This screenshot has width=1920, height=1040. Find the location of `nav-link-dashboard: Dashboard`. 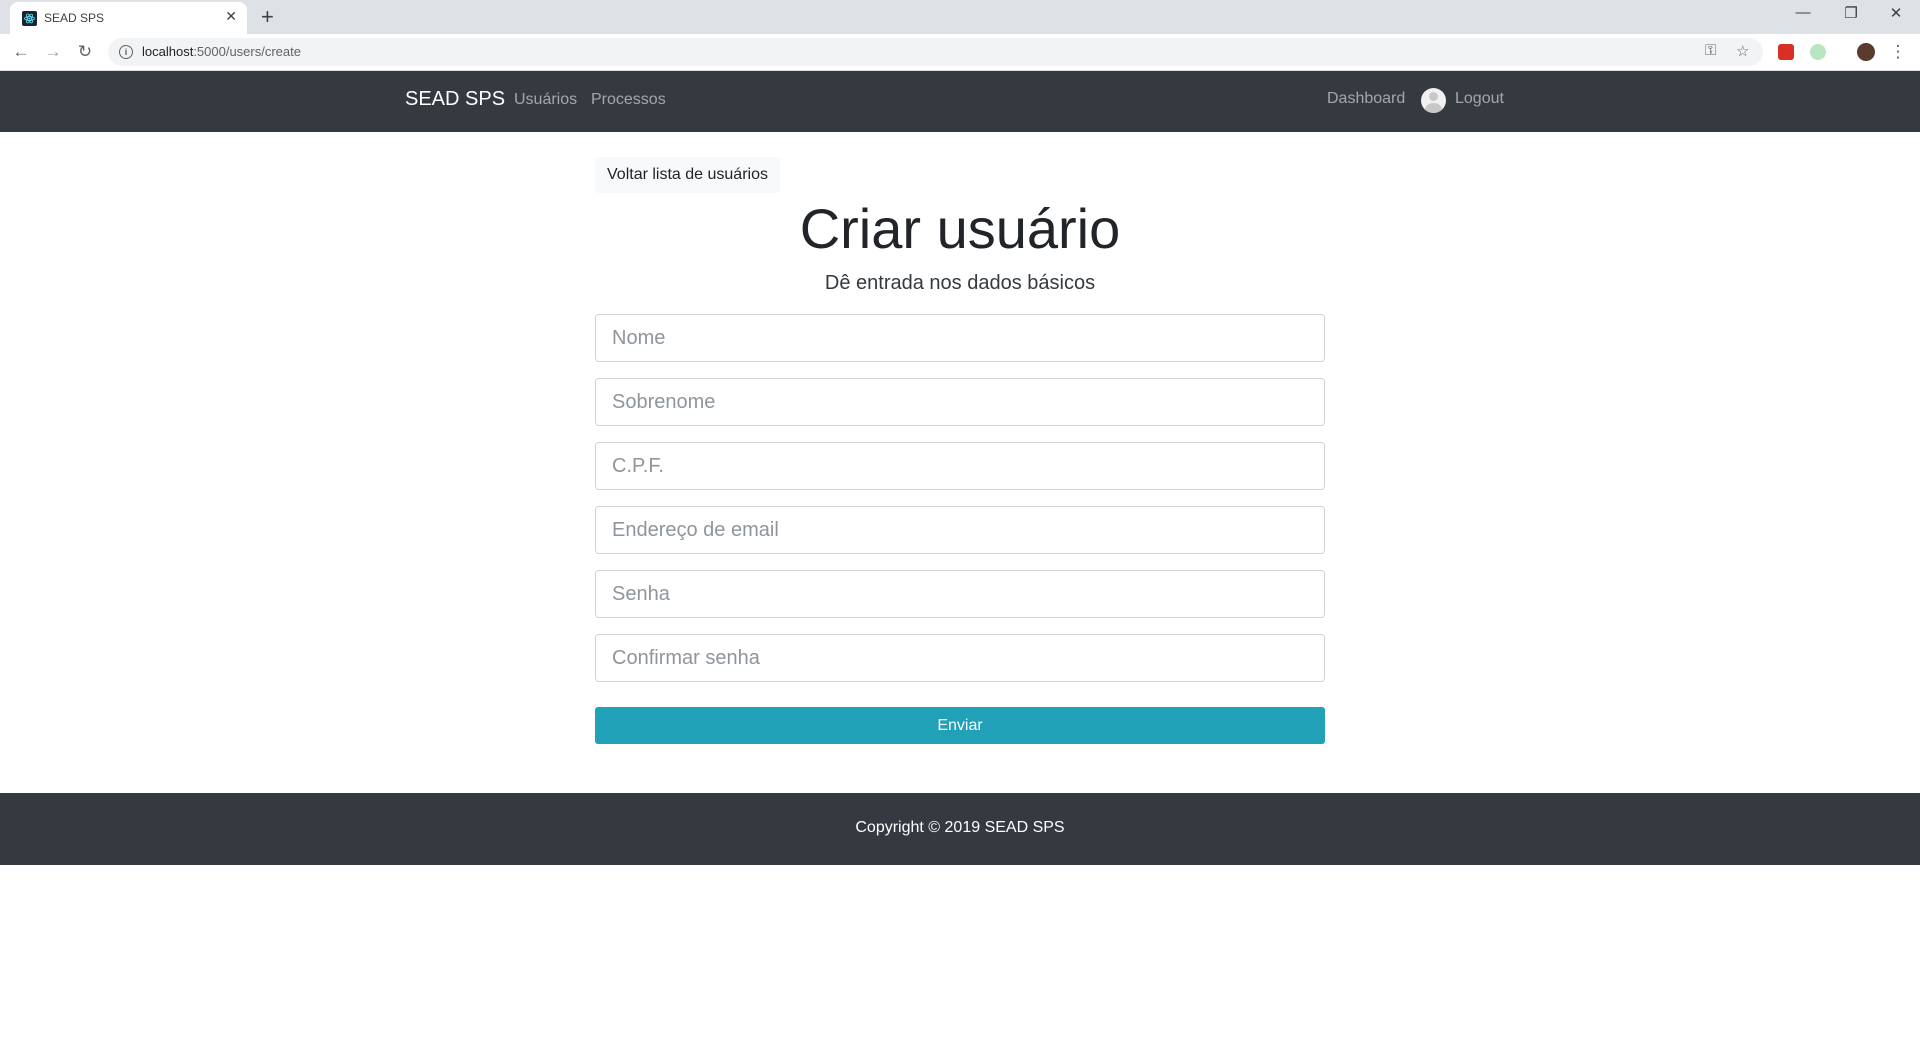

nav-link-dashboard: Dashboard is located at coordinates (1366, 99).